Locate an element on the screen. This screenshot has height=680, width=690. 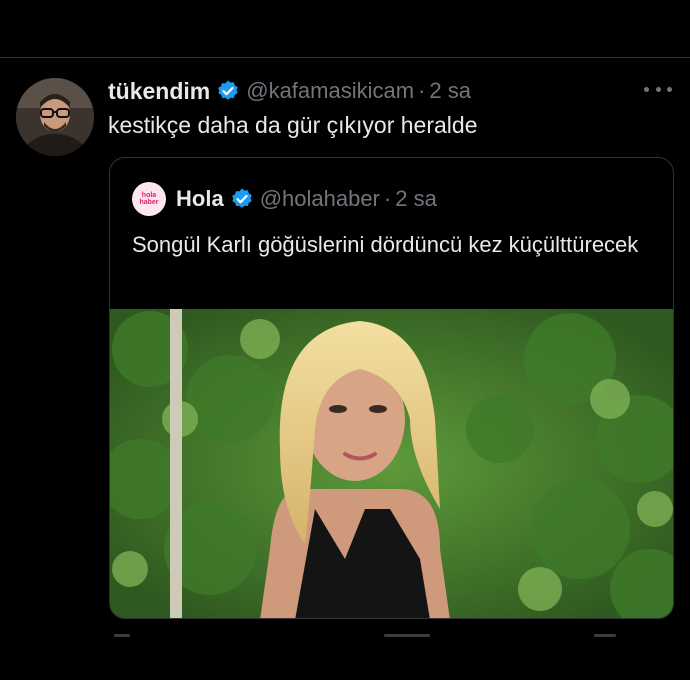
views-icon is located at coordinates (407, 635).